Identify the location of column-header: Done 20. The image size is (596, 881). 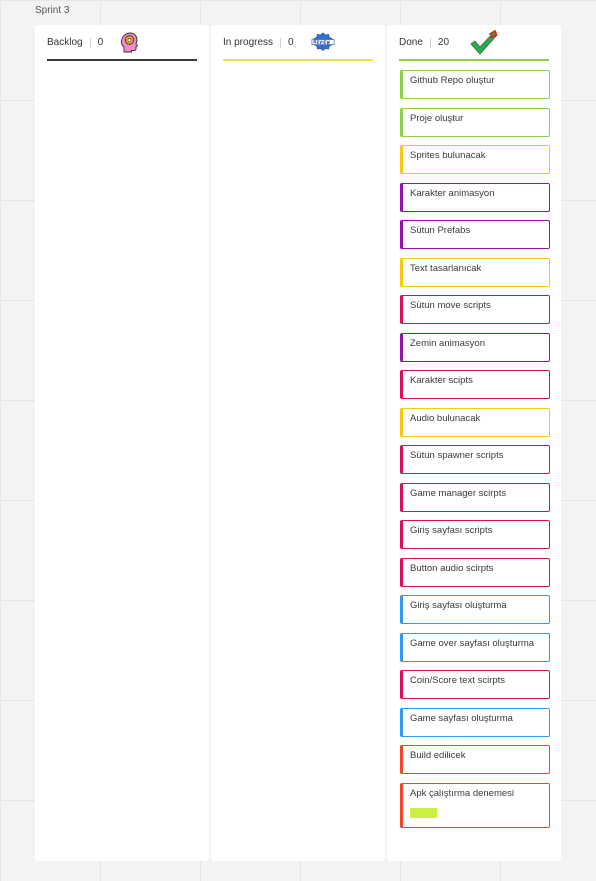
(474, 42).